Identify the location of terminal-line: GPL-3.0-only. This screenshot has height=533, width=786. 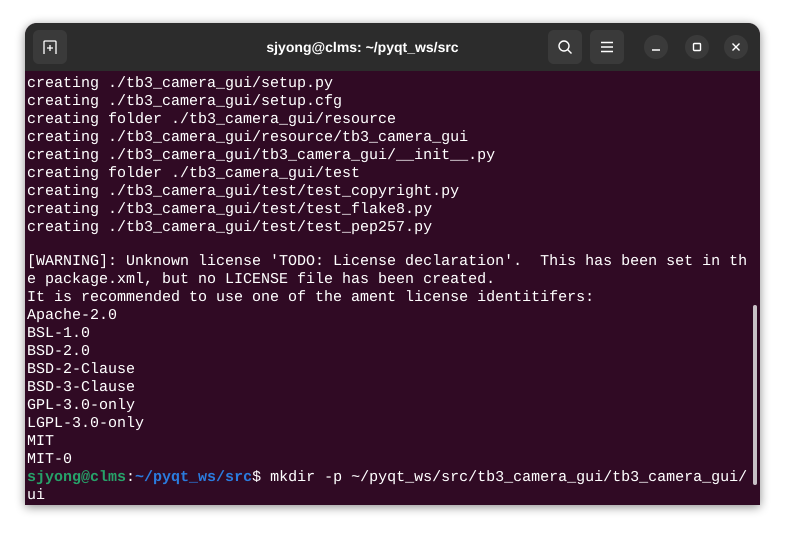
(81, 406).